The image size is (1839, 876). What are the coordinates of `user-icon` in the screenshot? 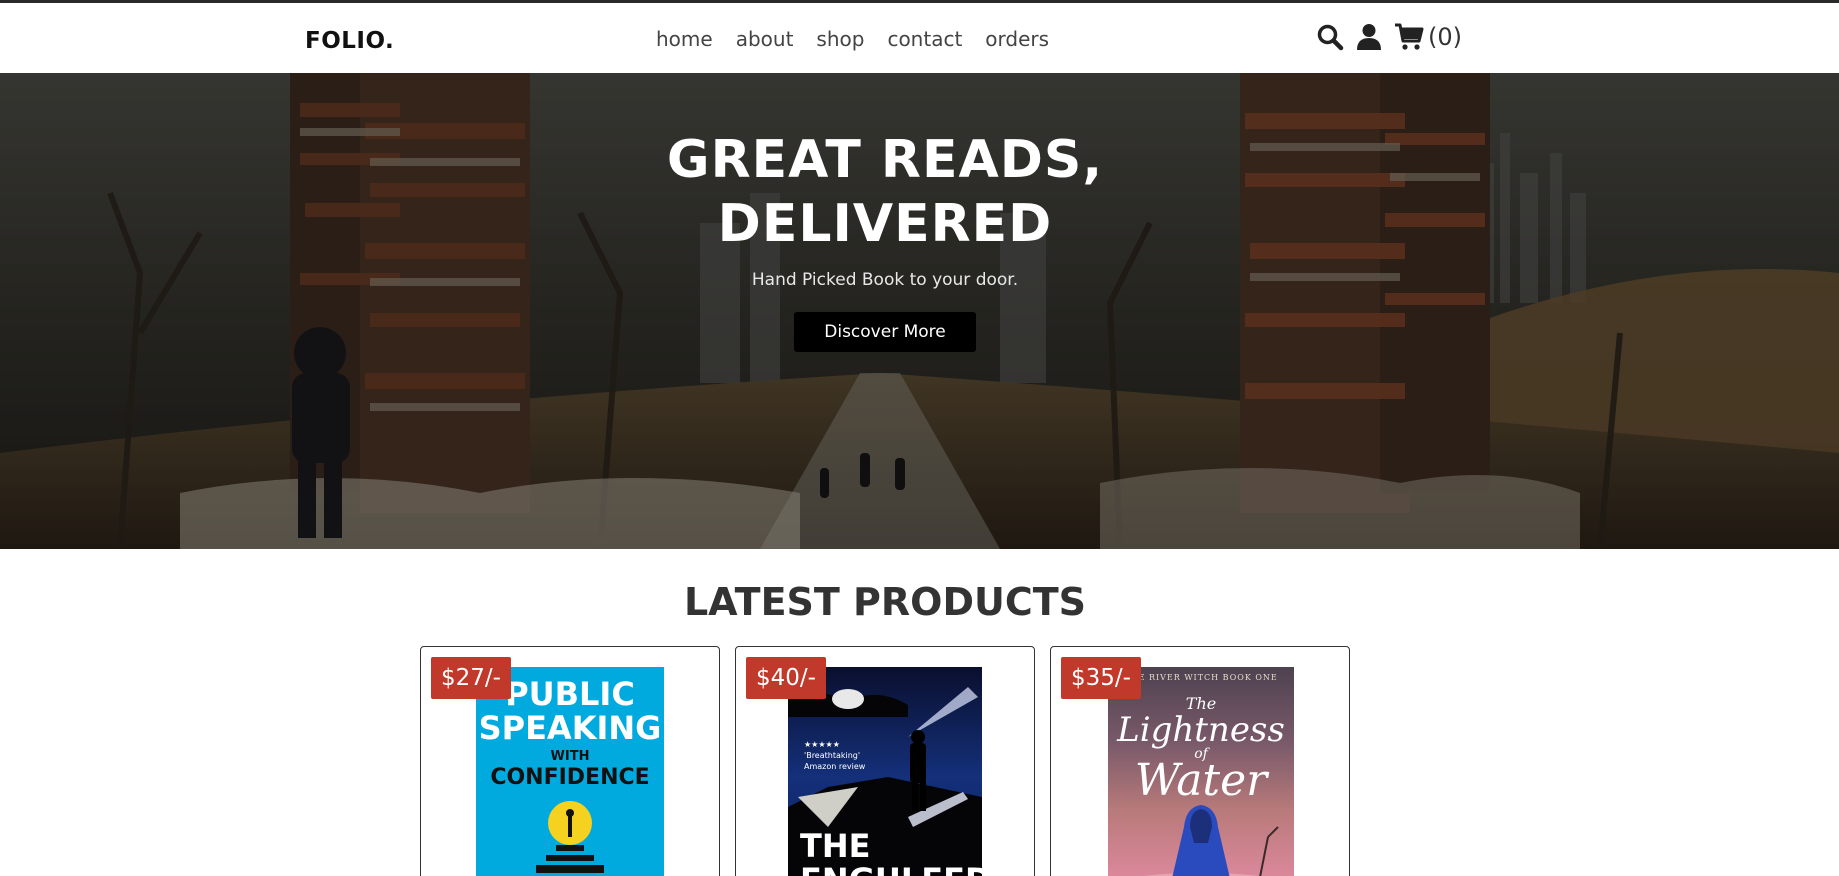 It's located at (1369, 37).